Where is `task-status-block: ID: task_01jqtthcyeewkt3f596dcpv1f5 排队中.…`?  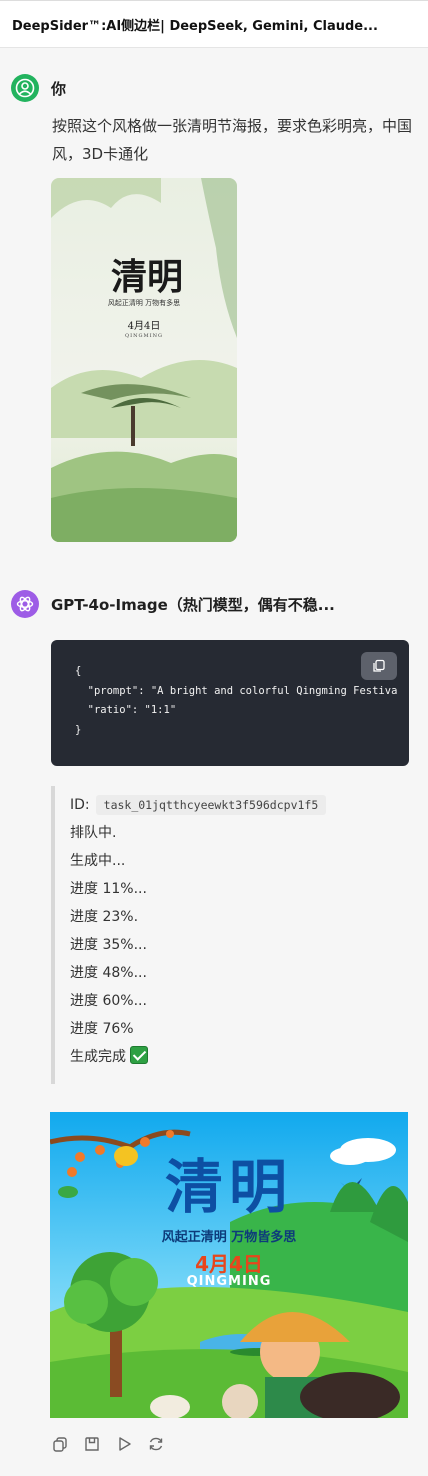 task-status-block: ID: task_01jqtthcyeewkt3f596dcpv1f5 排队中.… is located at coordinates (201, 935).